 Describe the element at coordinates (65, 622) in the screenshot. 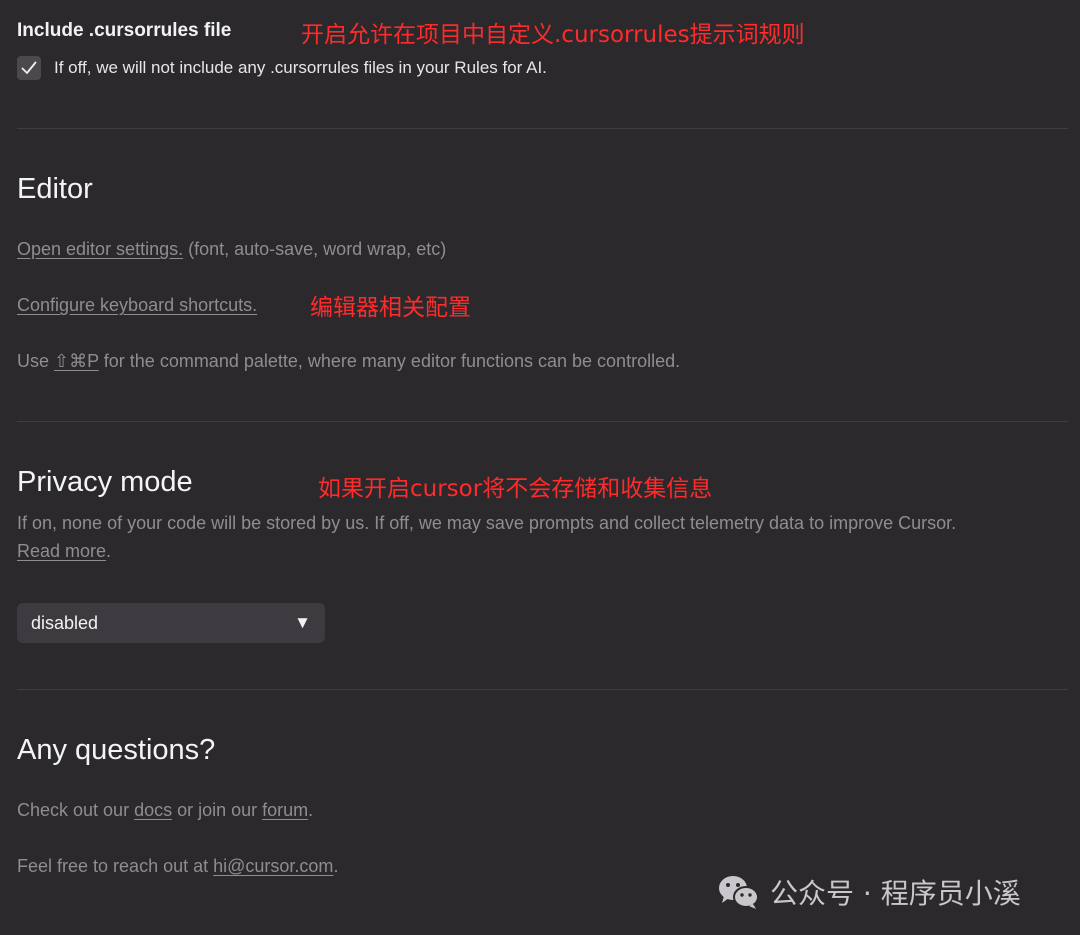

I see `privacy-mode-select-value: disabled` at that location.